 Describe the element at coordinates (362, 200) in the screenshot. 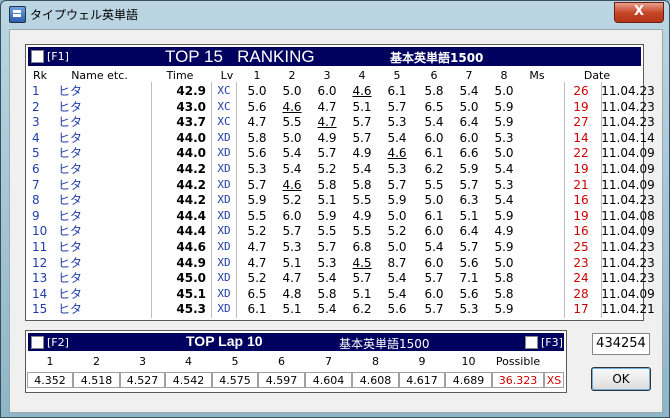

I see `lap-time-cell: 5.5` at that location.